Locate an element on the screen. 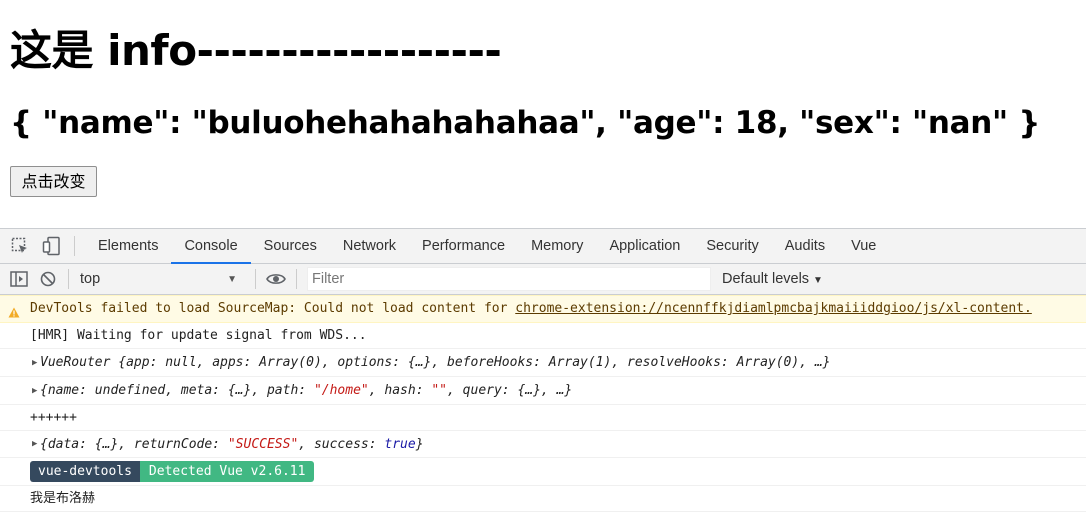  route-hash-value: "" is located at coordinates (439, 390).